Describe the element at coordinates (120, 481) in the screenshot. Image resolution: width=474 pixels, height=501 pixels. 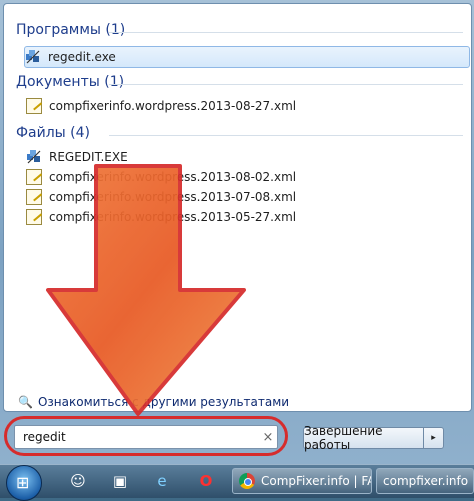
I see `floppy-disk-icon: ▣` at that location.